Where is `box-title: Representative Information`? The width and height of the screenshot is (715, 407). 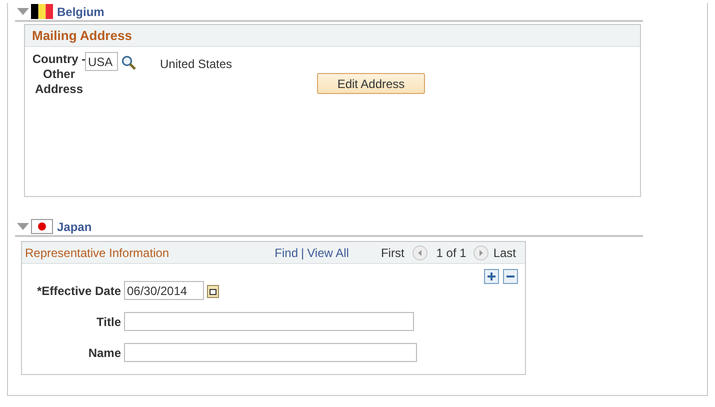
box-title: Representative Information is located at coordinates (97, 253).